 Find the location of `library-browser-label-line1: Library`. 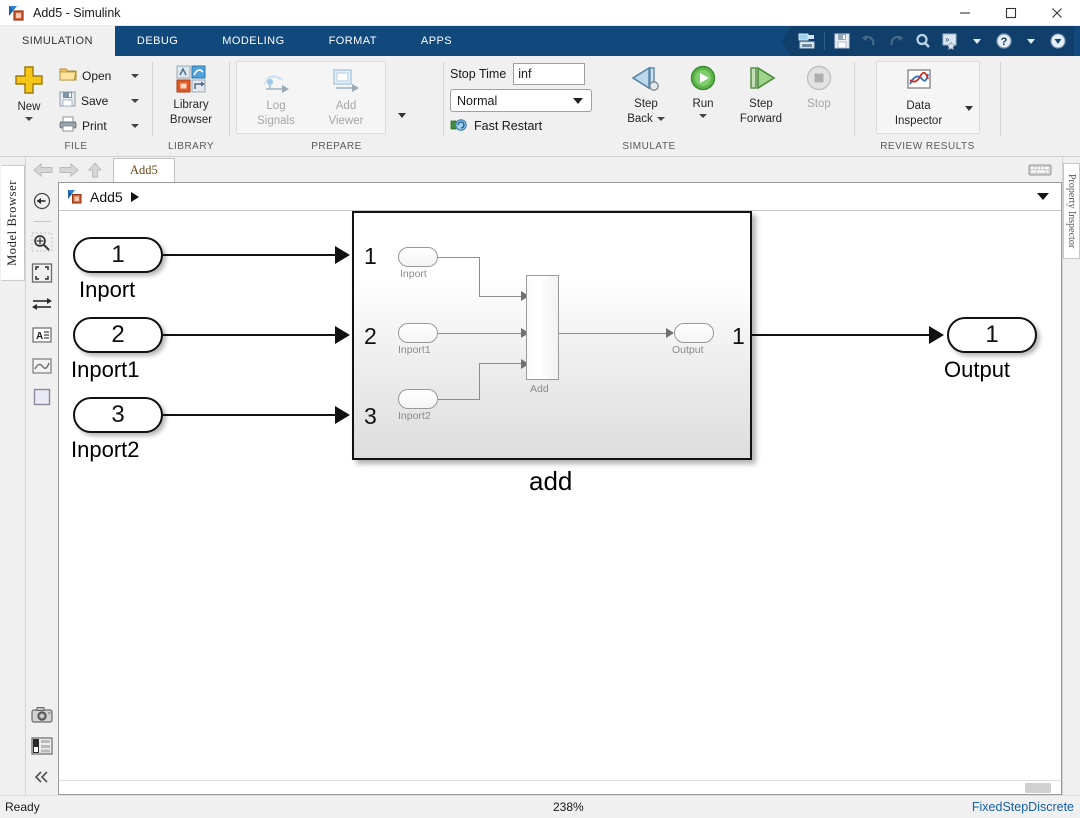

library-browser-label-line1: Library is located at coordinates (191, 105).